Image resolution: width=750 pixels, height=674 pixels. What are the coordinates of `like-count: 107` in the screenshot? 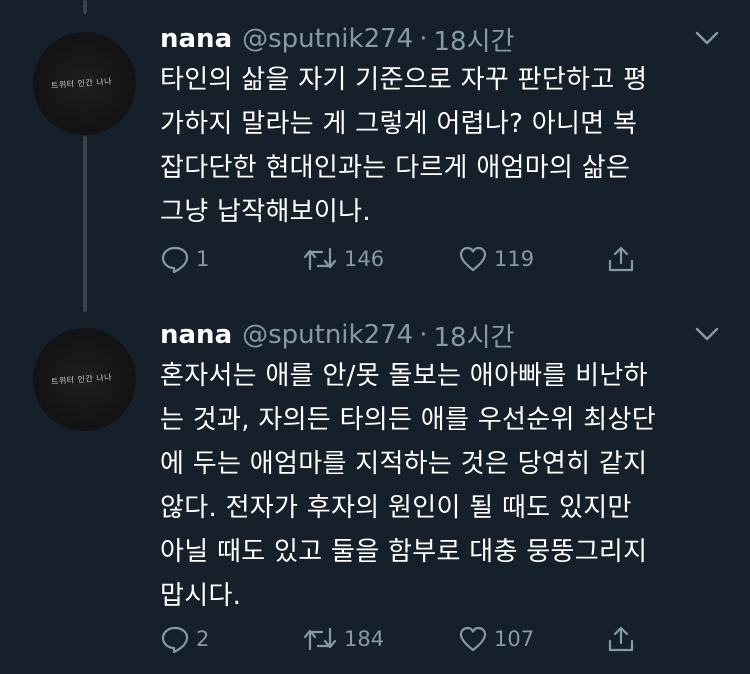 It's located at (514, 639).